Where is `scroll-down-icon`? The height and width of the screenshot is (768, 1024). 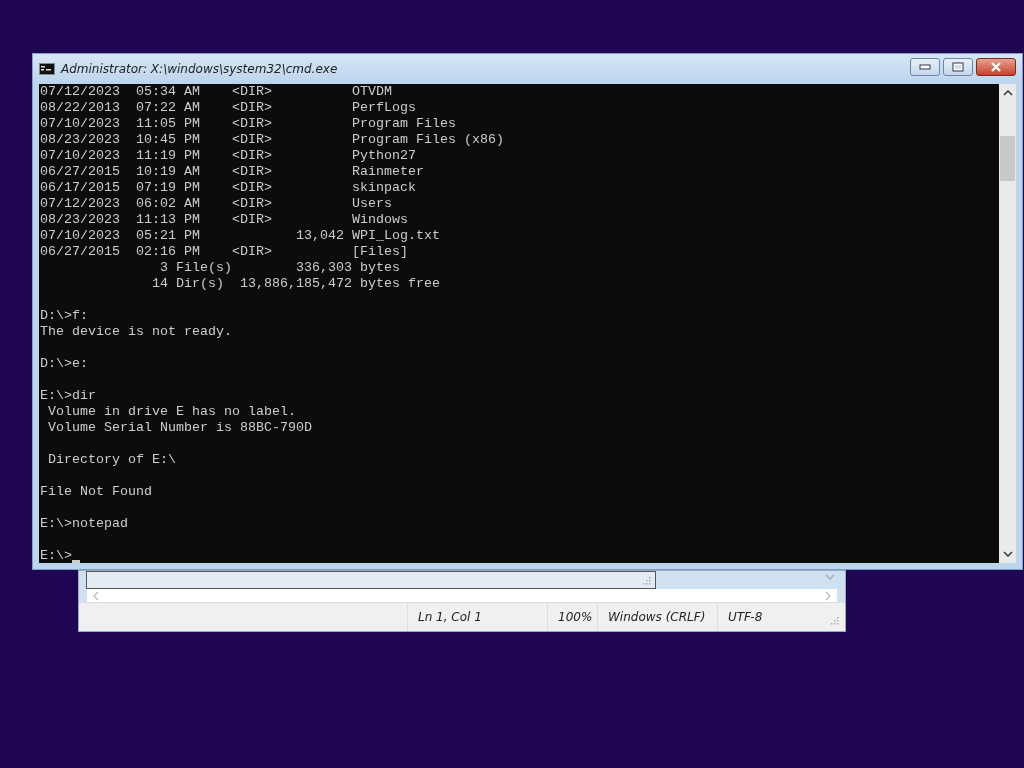 scroll-down-icon is located at coordinates (1007, 554).